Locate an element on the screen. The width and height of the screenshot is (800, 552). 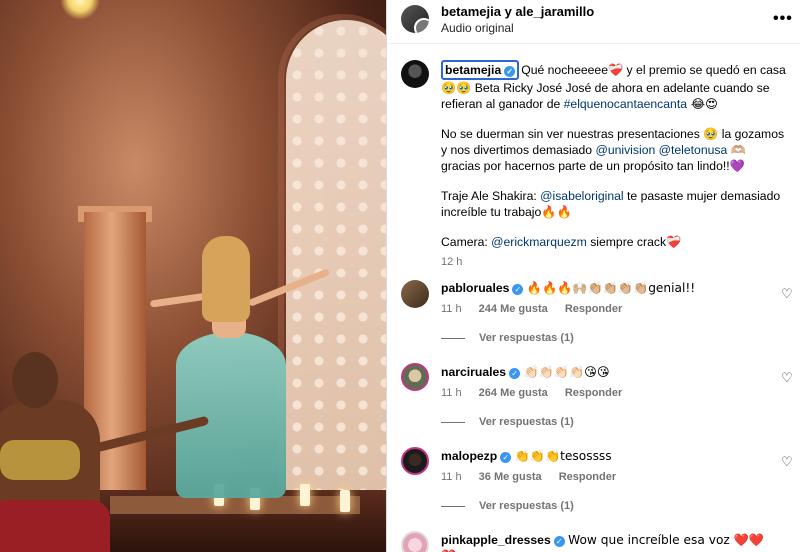
comment-likes: 36 Me gusta is located at coordinates (510, 477).